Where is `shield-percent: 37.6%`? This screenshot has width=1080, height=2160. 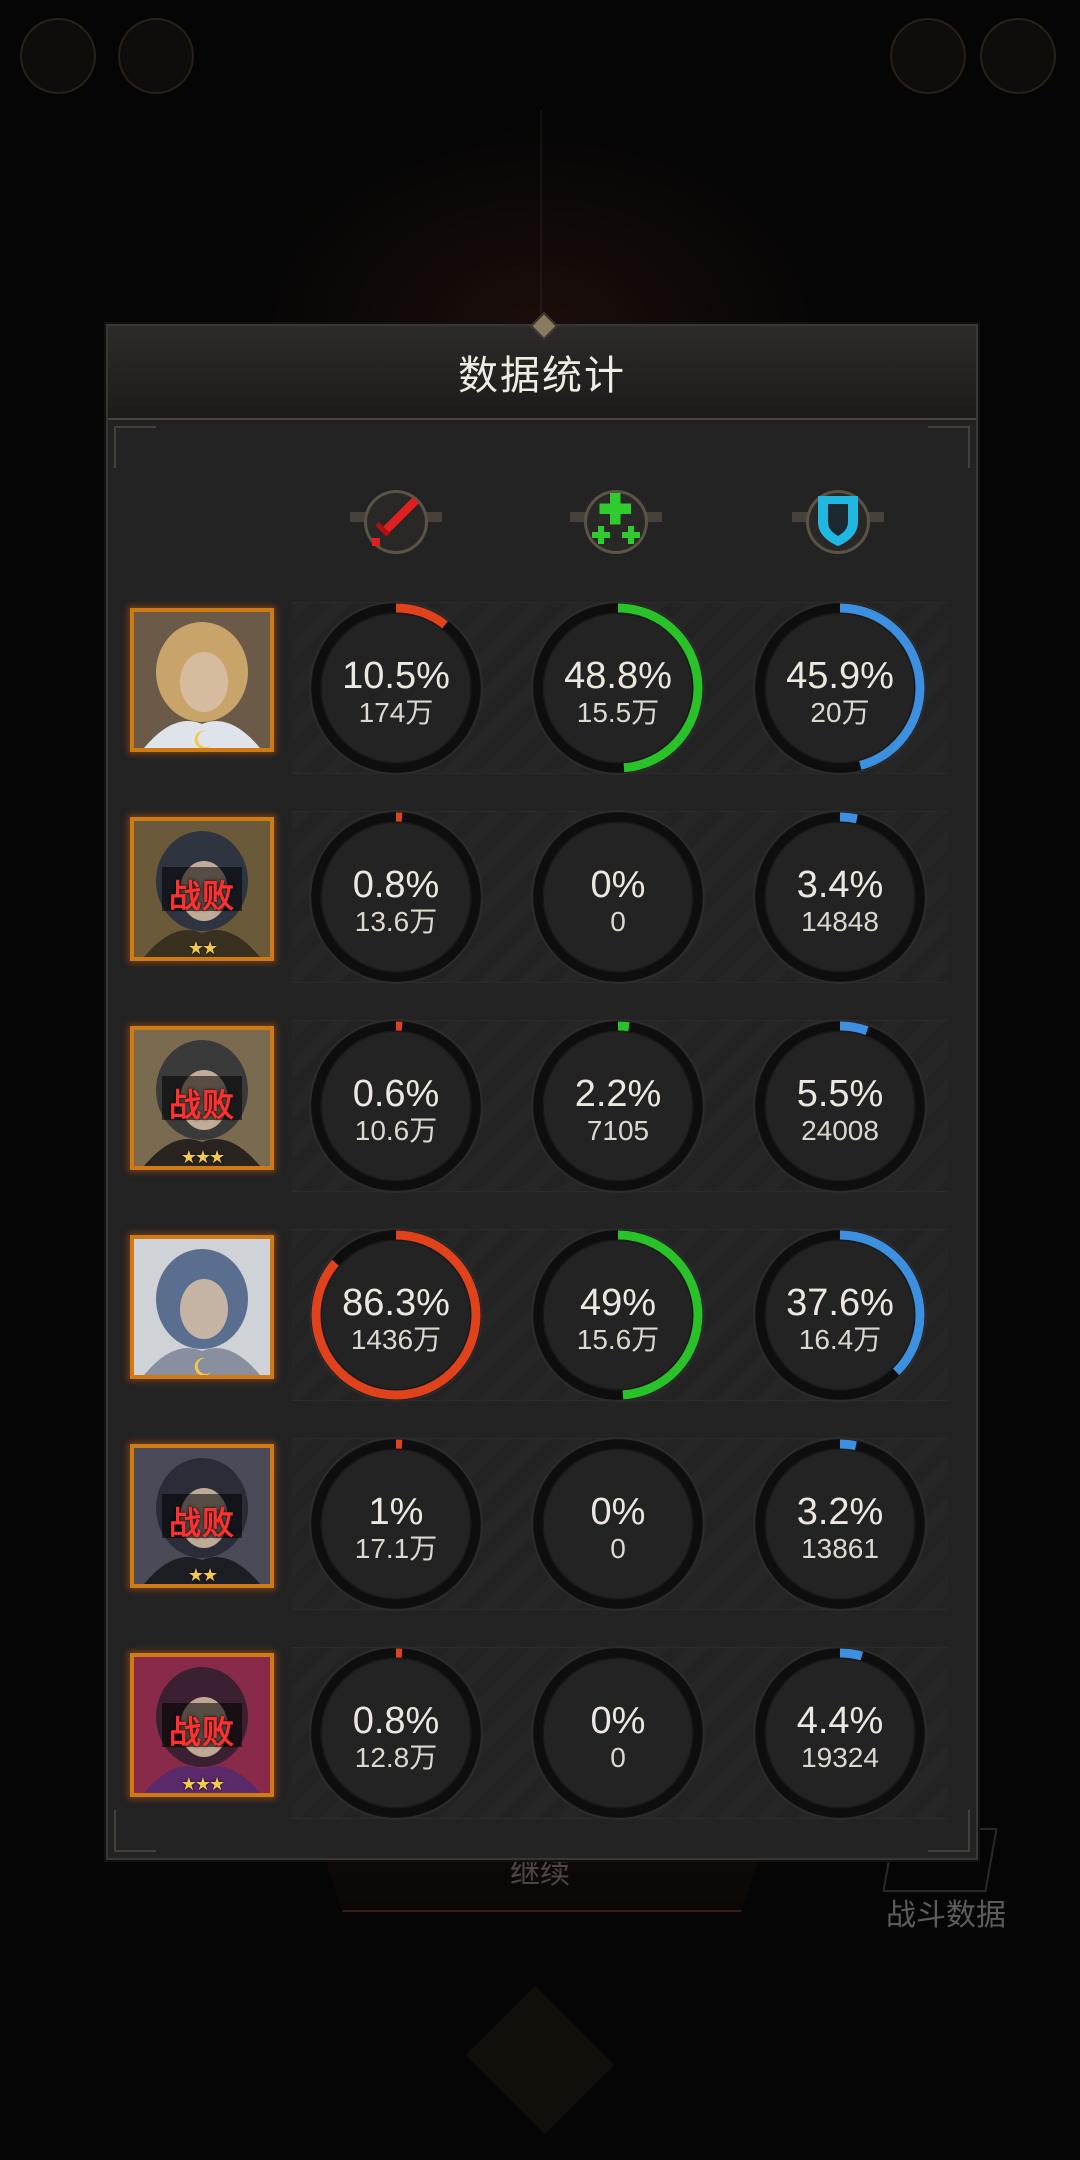 shield-percent: 37.6% is located at coordinates (840, 1303).